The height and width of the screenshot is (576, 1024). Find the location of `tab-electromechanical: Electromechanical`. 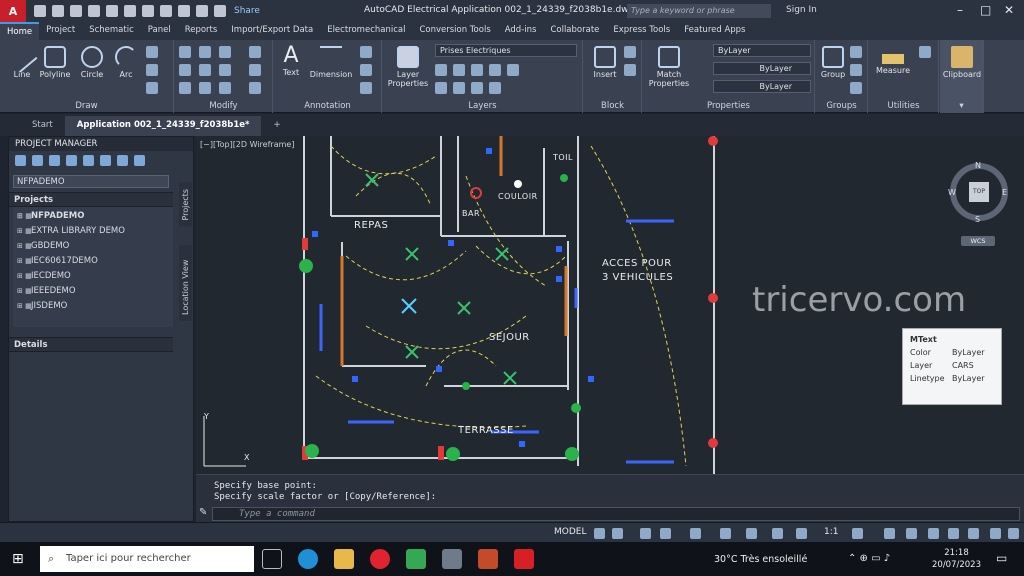

tab-electromechanical: Electromechanical is located at coordinates (366, 31).